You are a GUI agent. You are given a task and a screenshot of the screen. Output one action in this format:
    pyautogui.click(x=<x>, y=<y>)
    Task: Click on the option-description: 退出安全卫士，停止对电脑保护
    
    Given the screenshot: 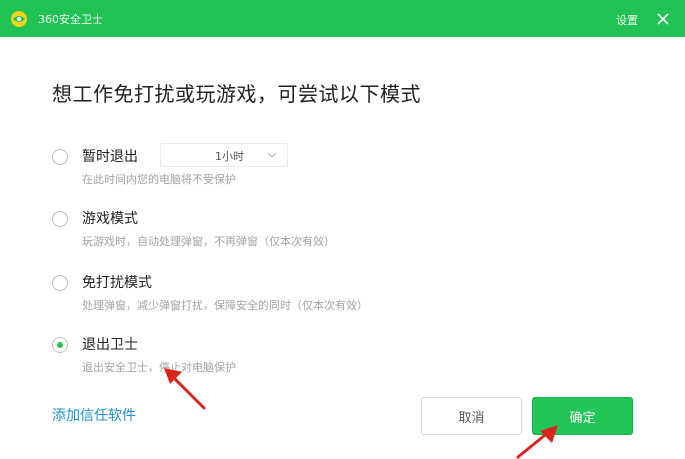 What is the action you would take?
    pyautogui.click(x=159, y=367)
    